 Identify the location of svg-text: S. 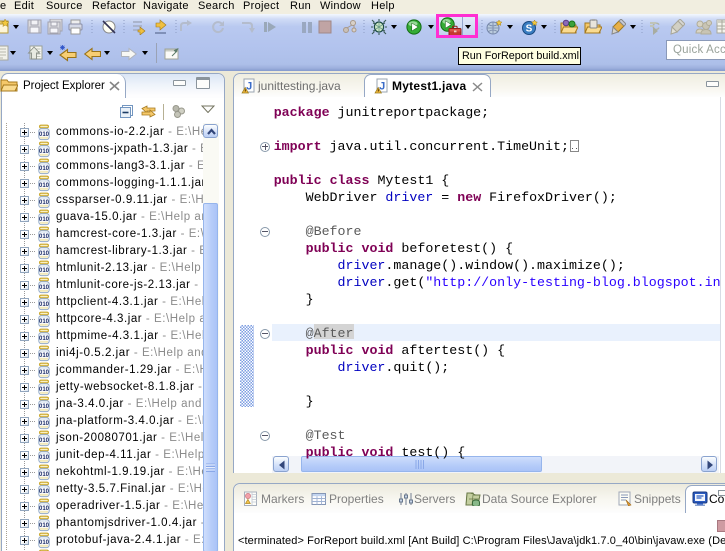
(529, 29).